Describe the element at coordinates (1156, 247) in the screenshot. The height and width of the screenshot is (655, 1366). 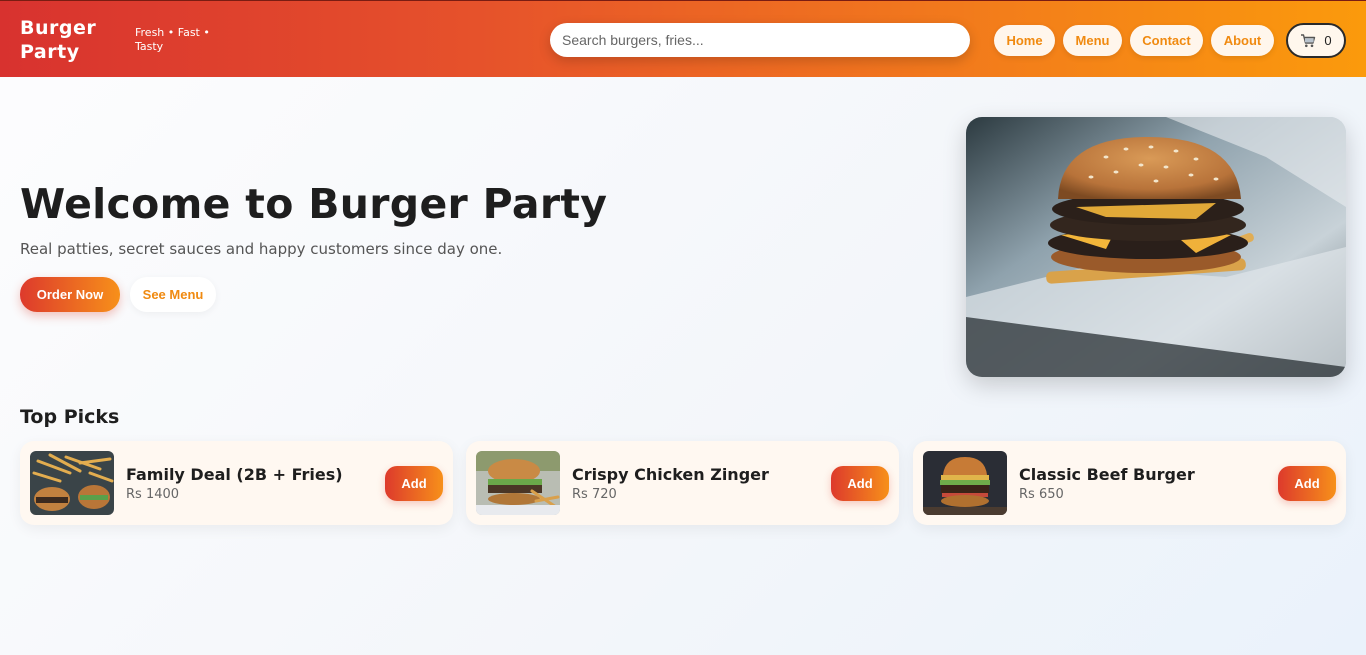
I see `hero-burger-image` at that location.